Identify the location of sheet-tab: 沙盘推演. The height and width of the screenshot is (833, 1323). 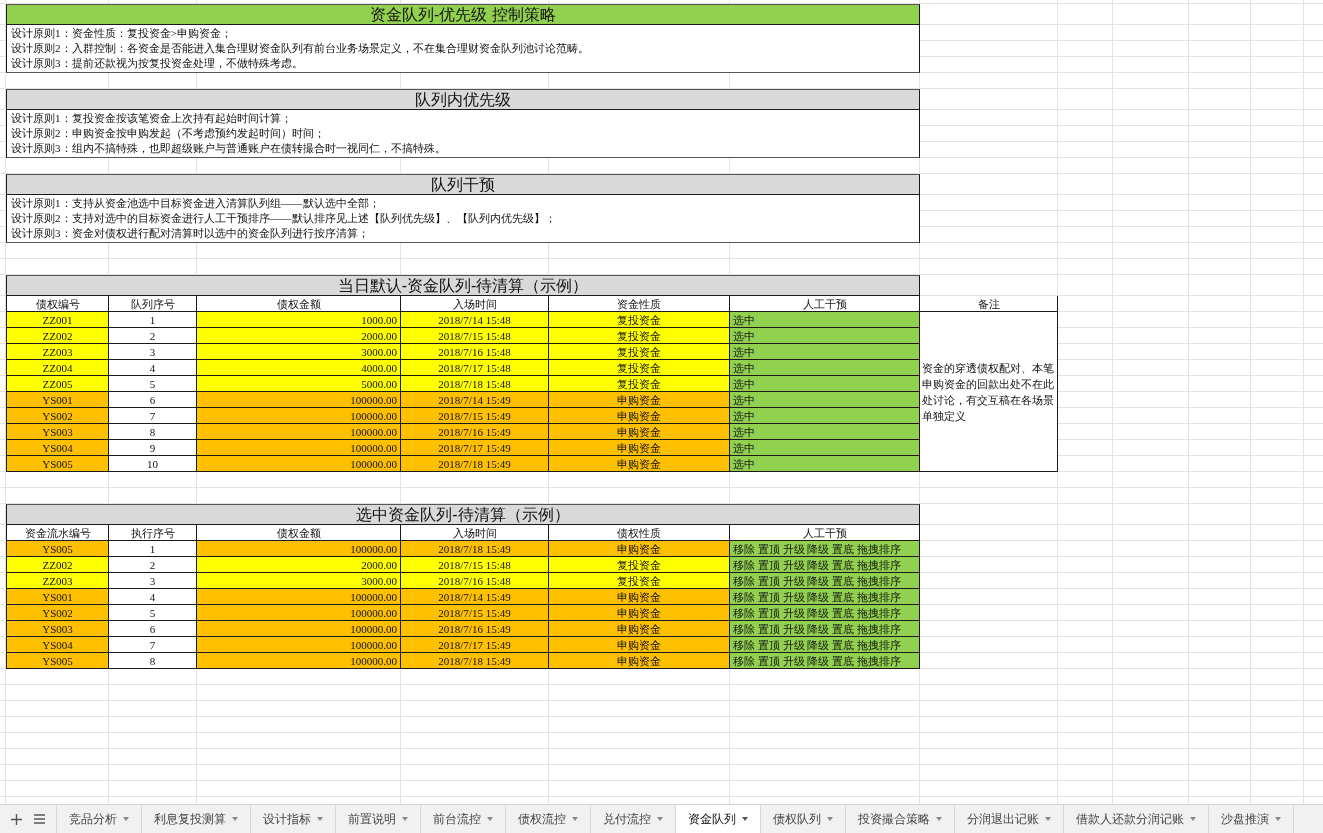
(1251, 819).